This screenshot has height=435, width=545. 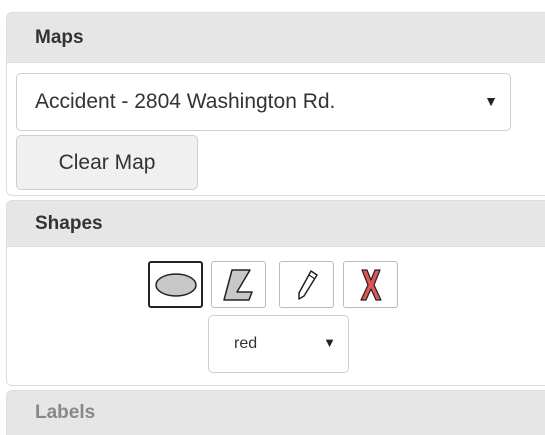 I want to click on polygon-icon, so click(x=237, y=284).